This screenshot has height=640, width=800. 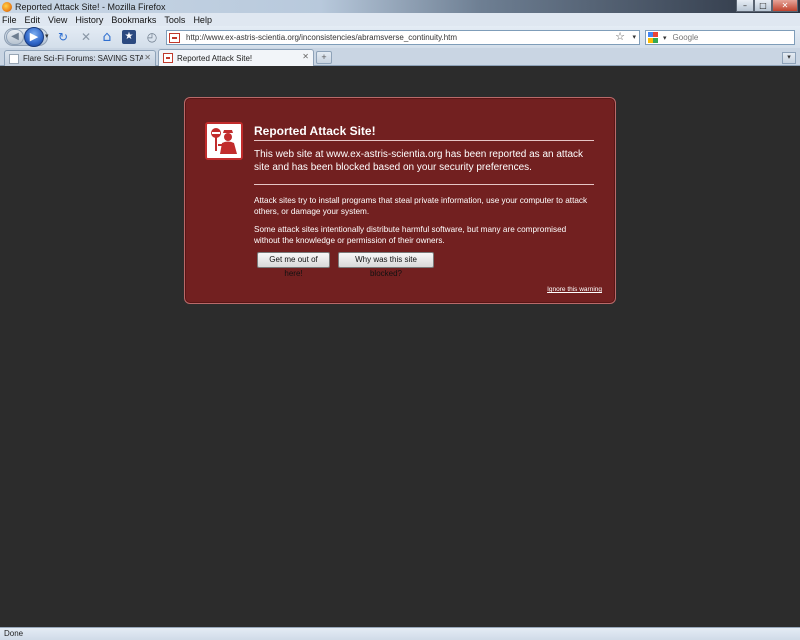 What do you see at coordinates (293, 265) in the screenshot?
I see `get-me-out-button: Get me out of here!` at bounding box center [293, 265].